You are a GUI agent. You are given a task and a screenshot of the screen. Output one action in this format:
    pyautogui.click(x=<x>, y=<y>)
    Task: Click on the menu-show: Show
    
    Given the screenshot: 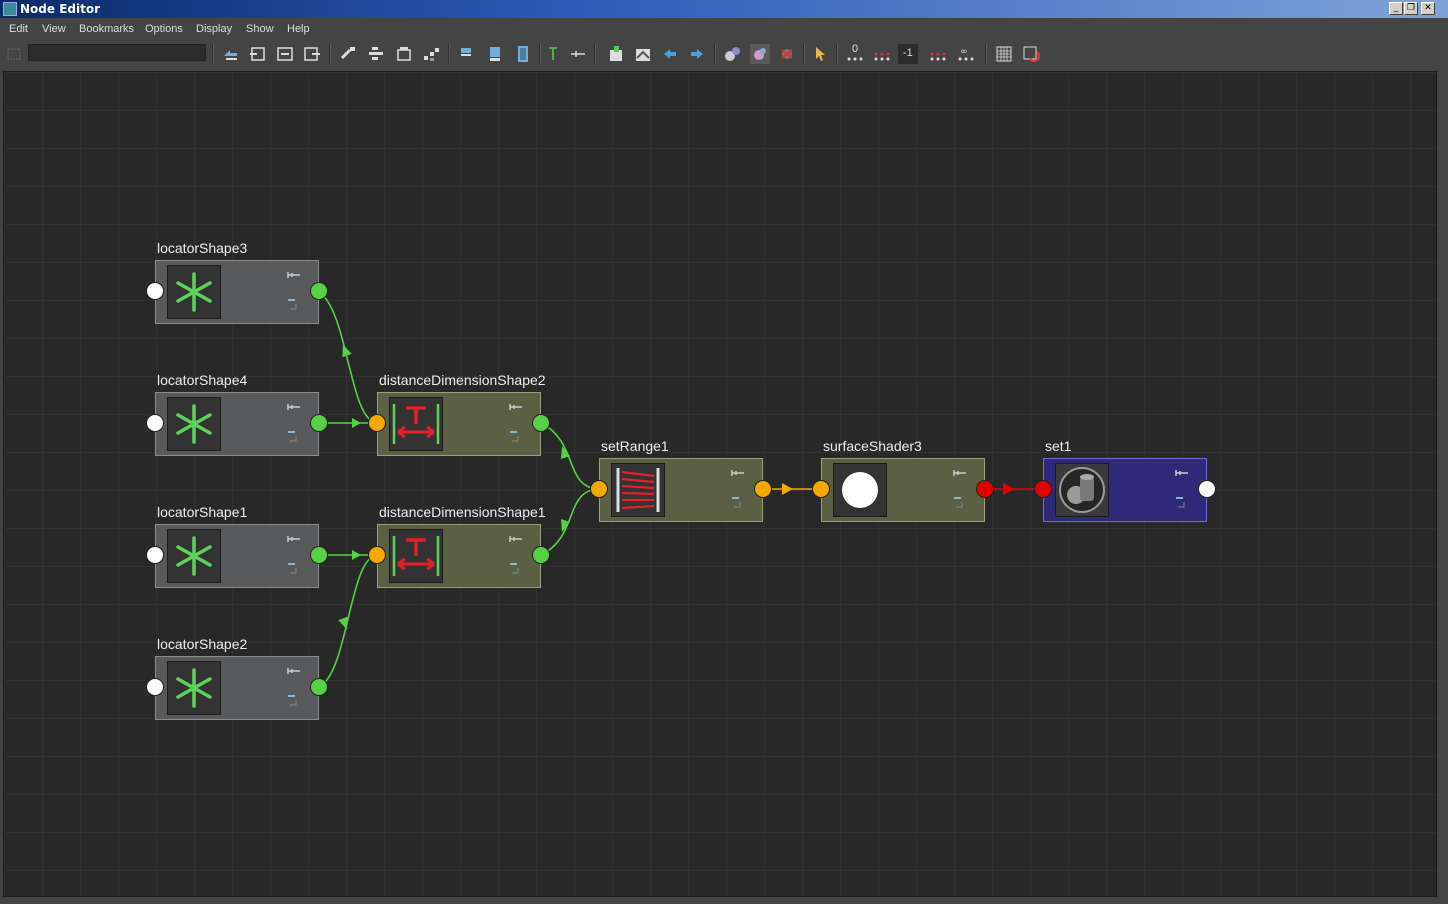 What is the action you would take?
    pyautogui.click(x=260, y=29)
    